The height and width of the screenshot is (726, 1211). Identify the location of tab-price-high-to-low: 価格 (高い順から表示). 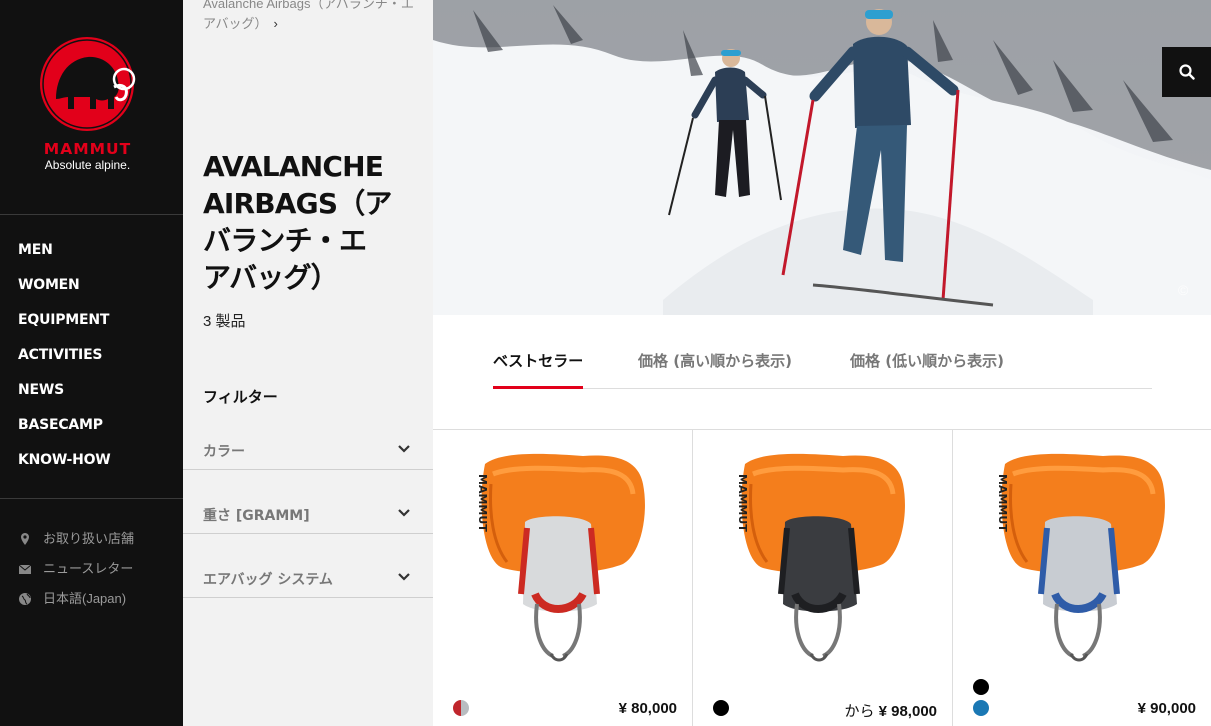
(715, 369).